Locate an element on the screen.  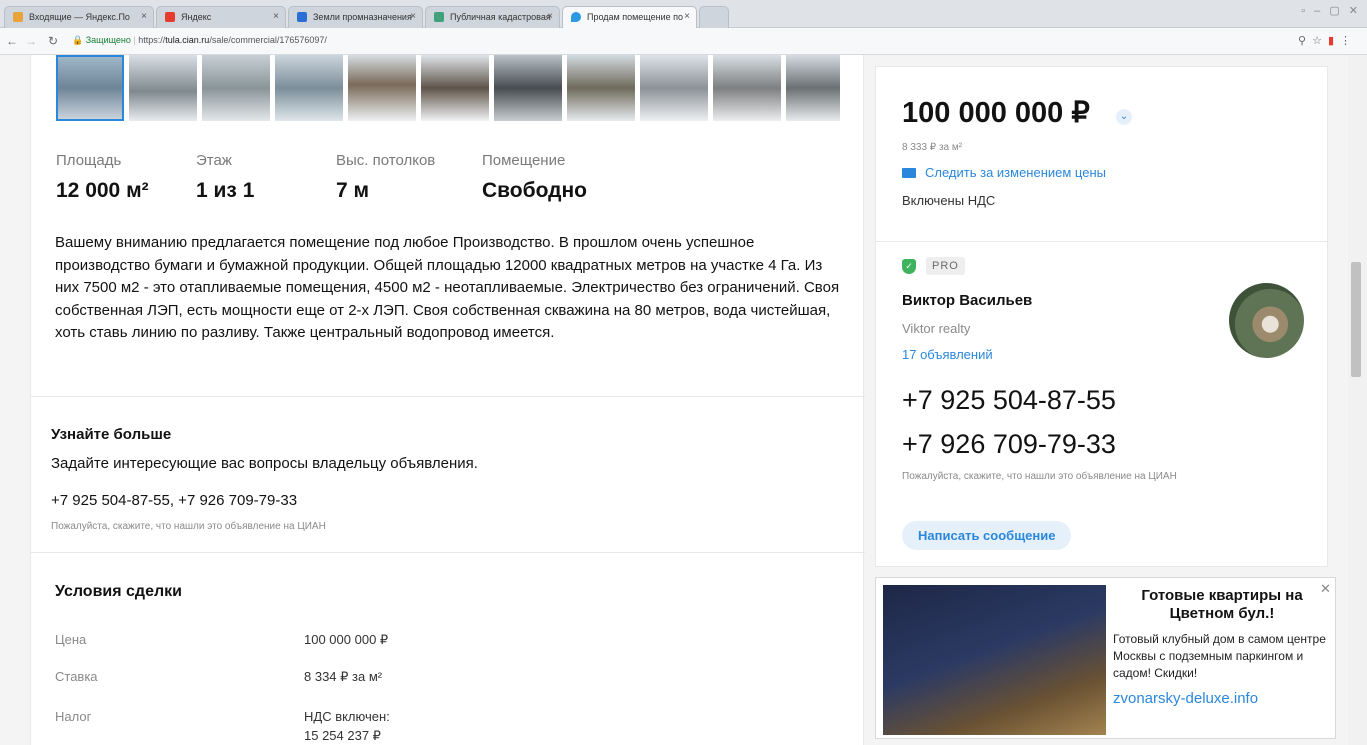
tab-title: Земли промназначения is located at coordinates (362, 17).